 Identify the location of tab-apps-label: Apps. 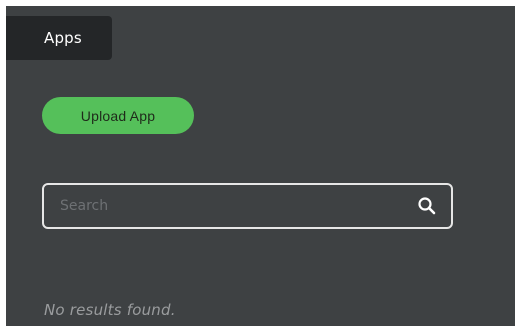
(63, 38).